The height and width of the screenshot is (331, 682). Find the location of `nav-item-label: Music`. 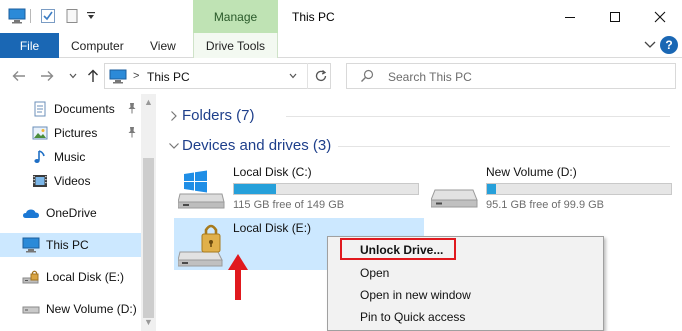

nav-item-label: Music is located at coordinates (70, 157).